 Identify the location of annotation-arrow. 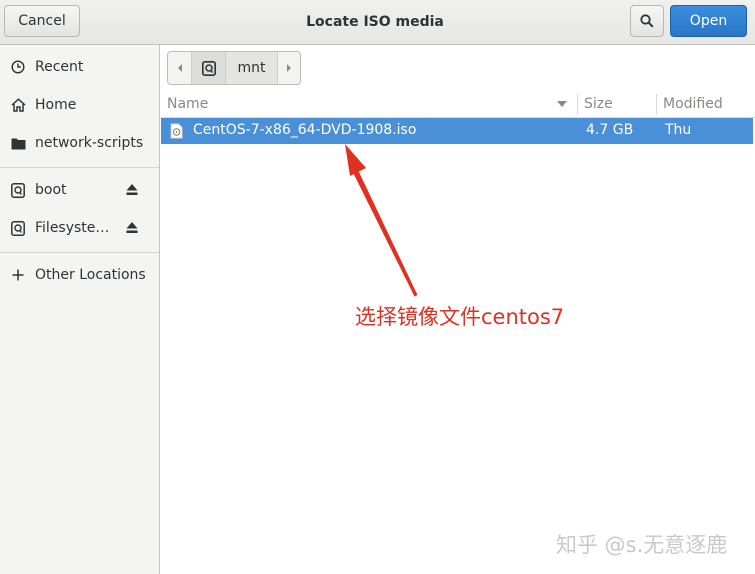
(381, 220).